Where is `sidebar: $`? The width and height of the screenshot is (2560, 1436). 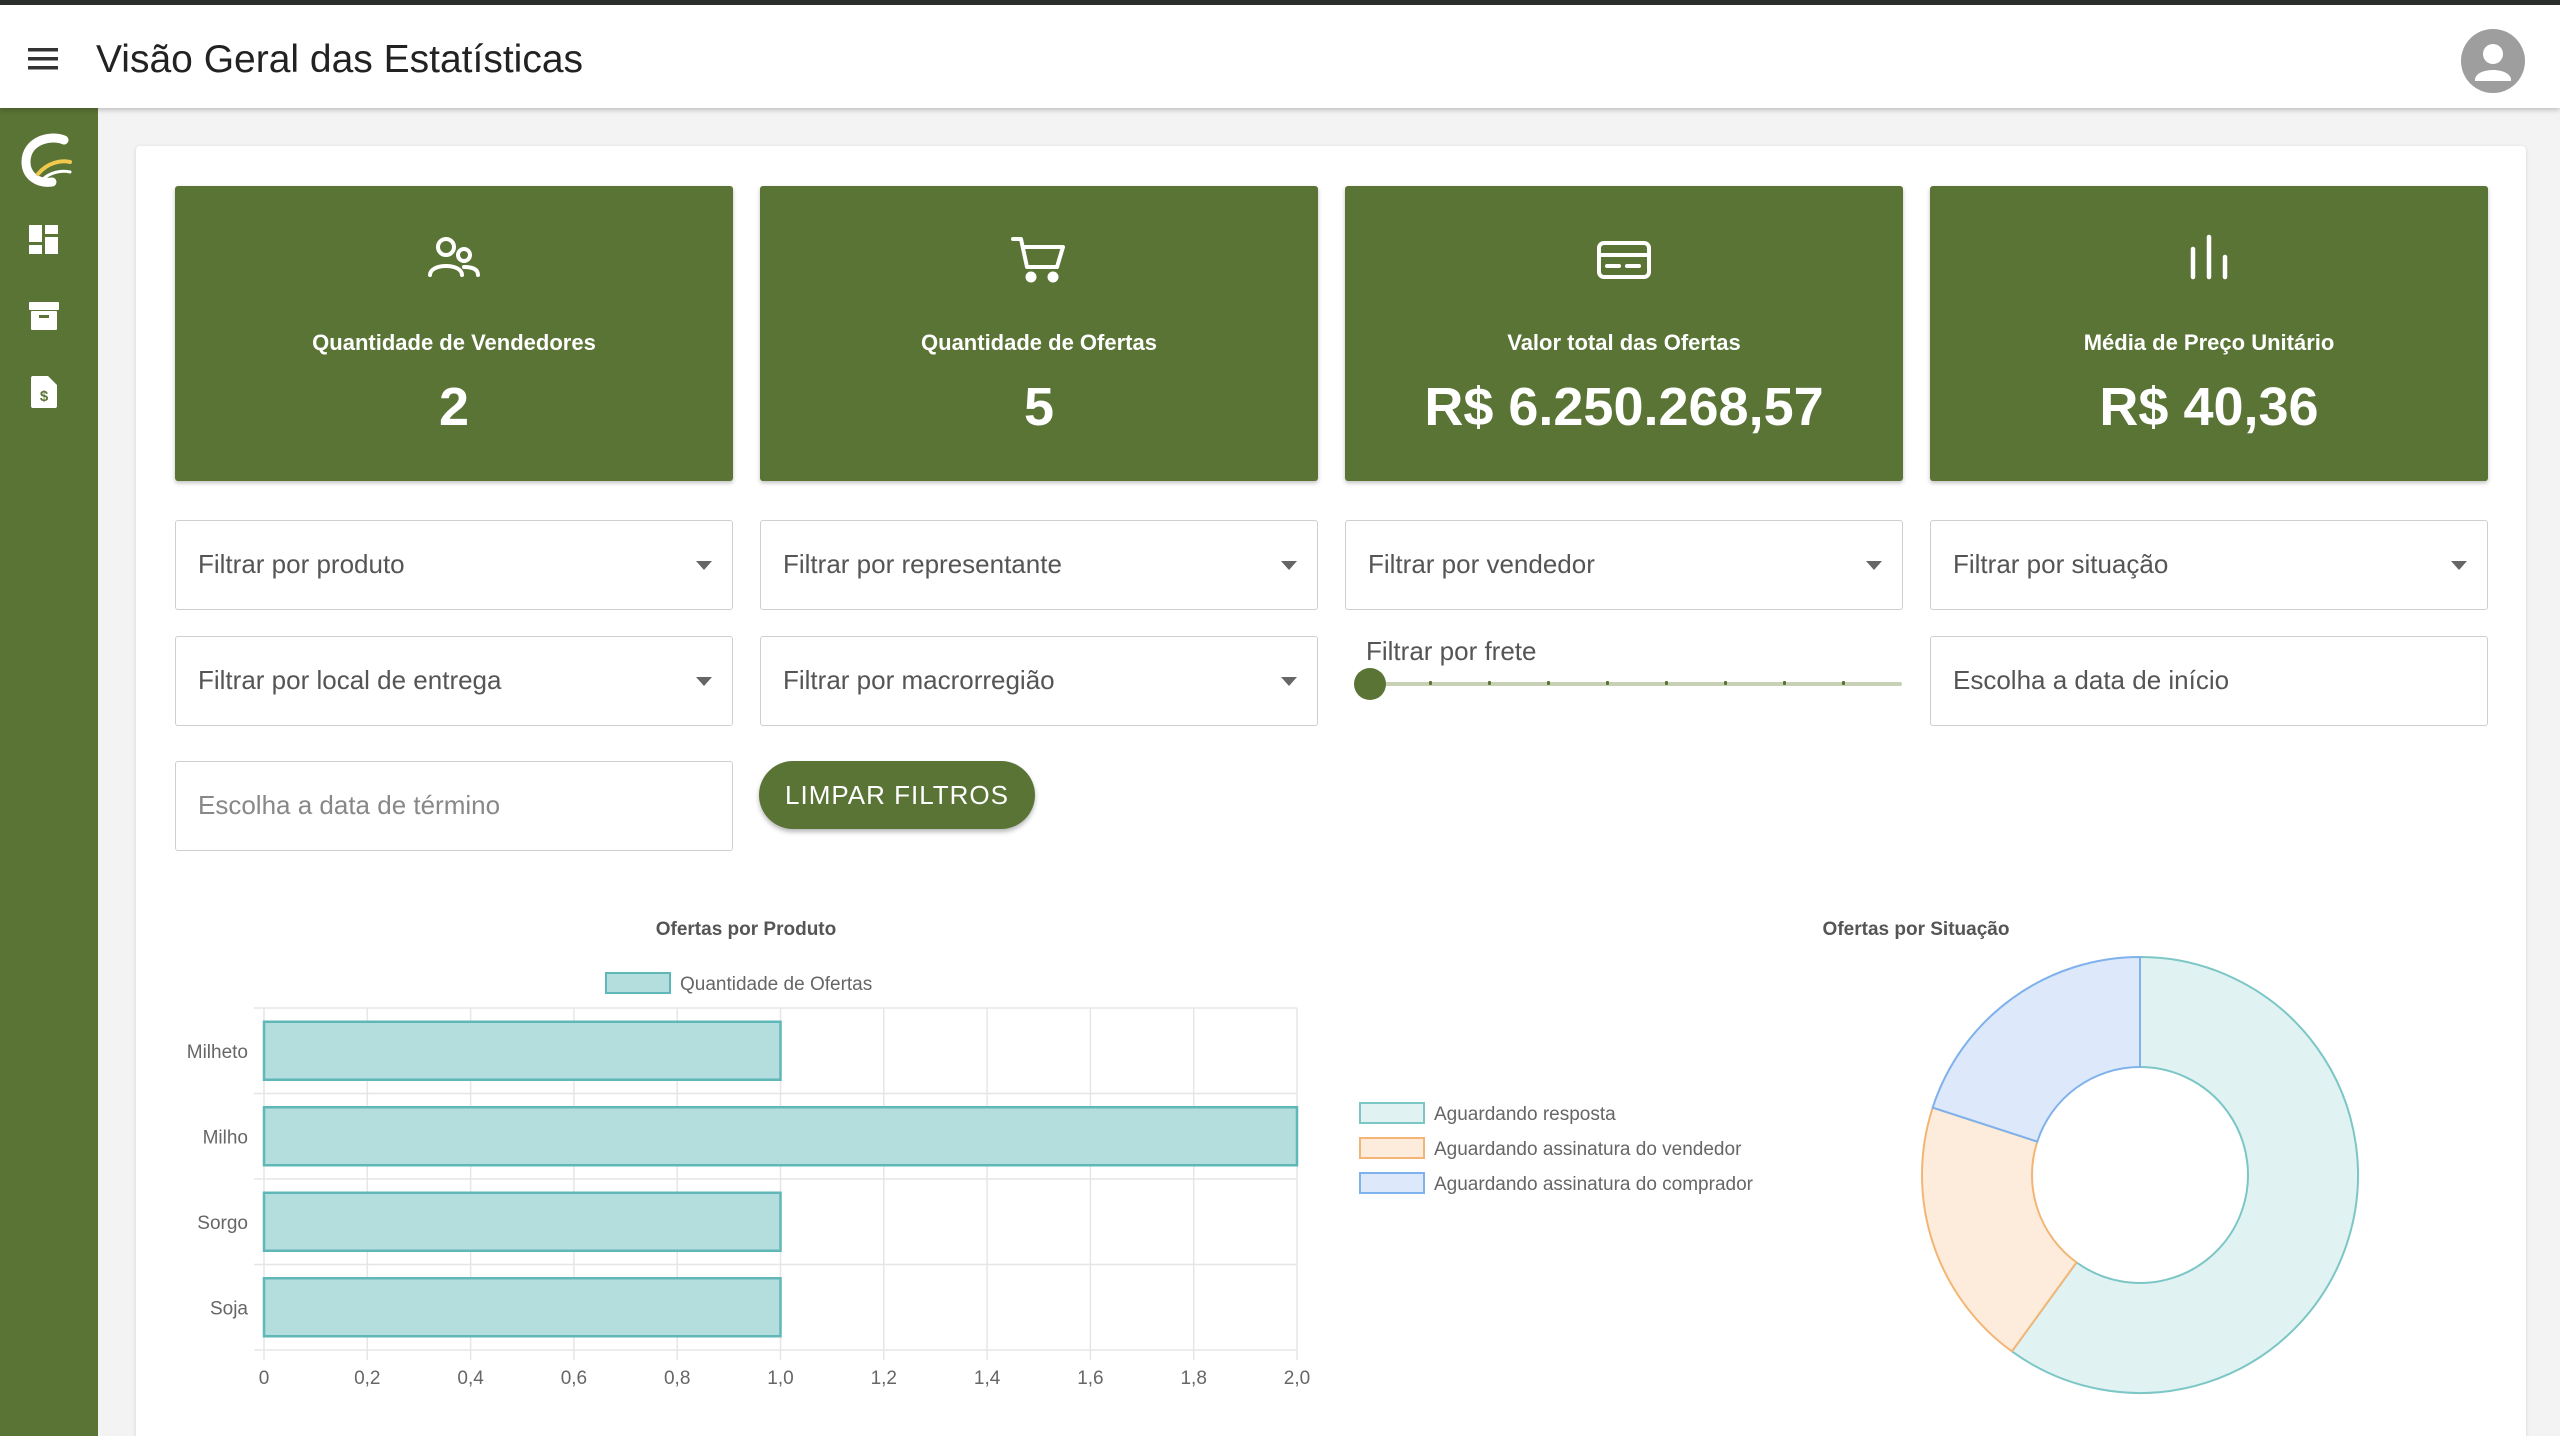
sidebar: $ is located at coordinates (49, 772).